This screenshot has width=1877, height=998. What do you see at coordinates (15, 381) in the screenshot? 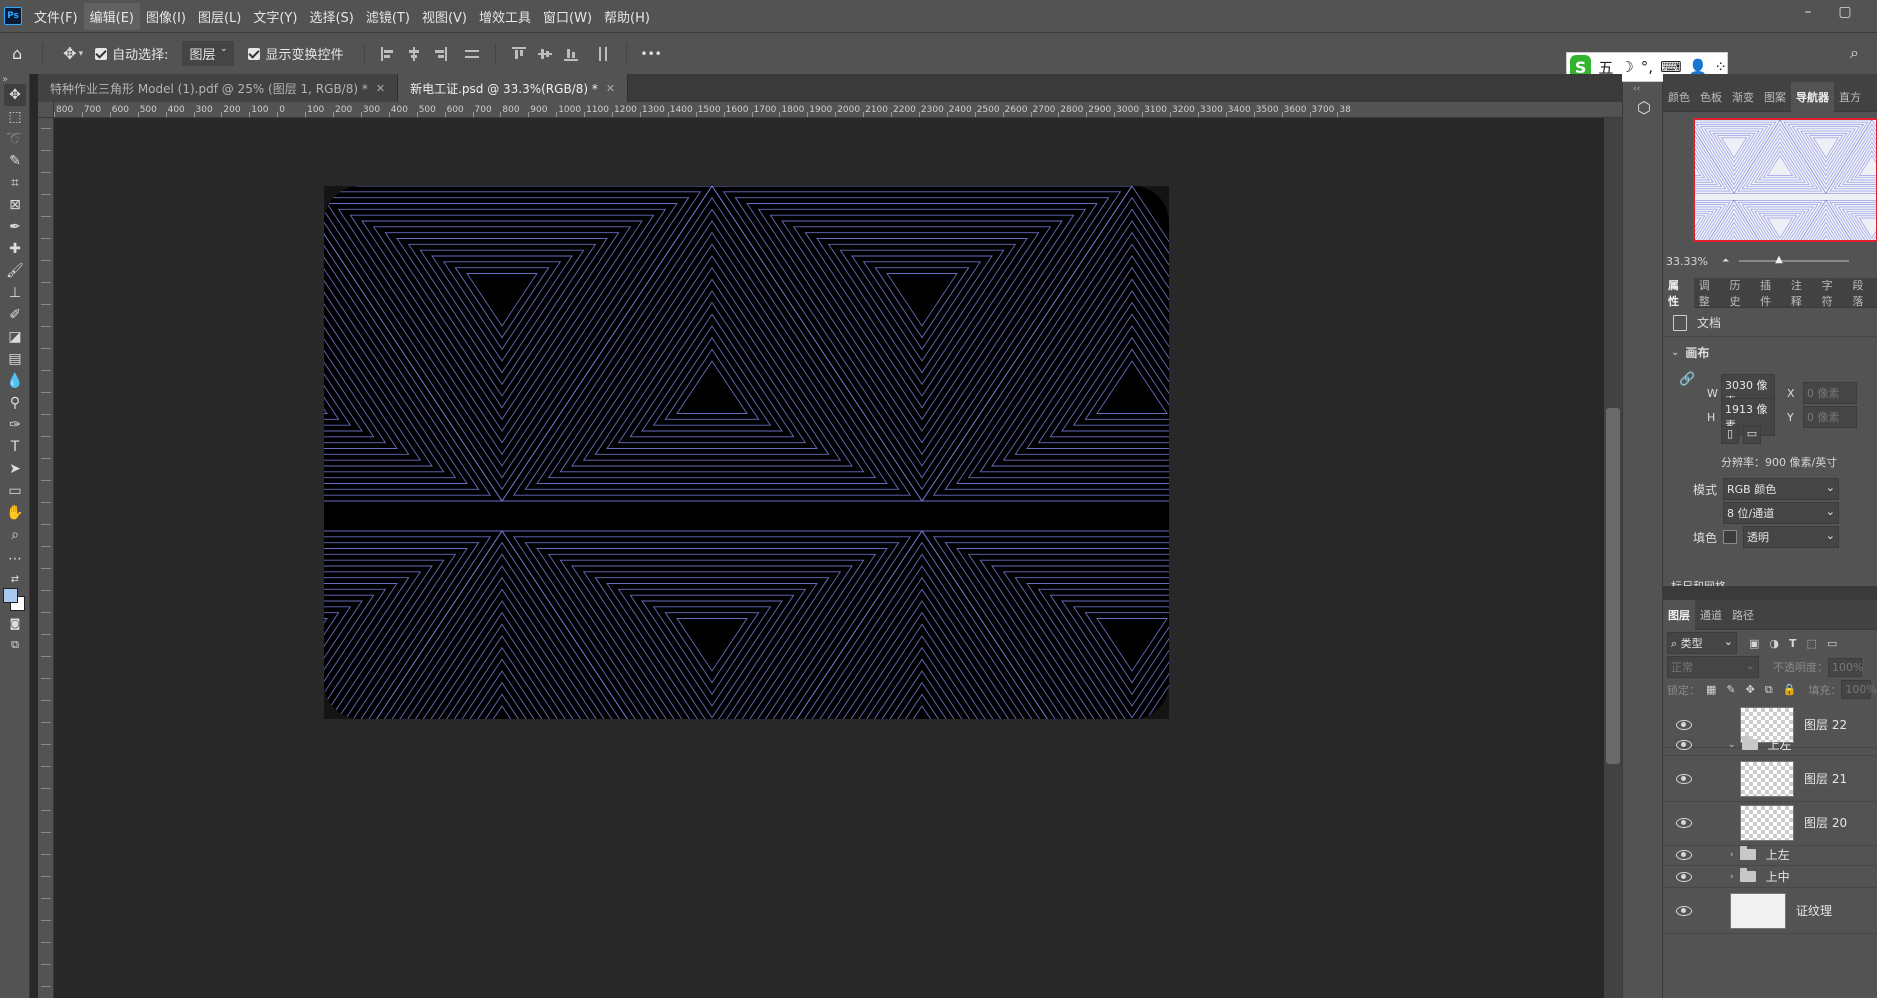
I see `blur-tool-icon: 💧` at bounding box center [15, 381].